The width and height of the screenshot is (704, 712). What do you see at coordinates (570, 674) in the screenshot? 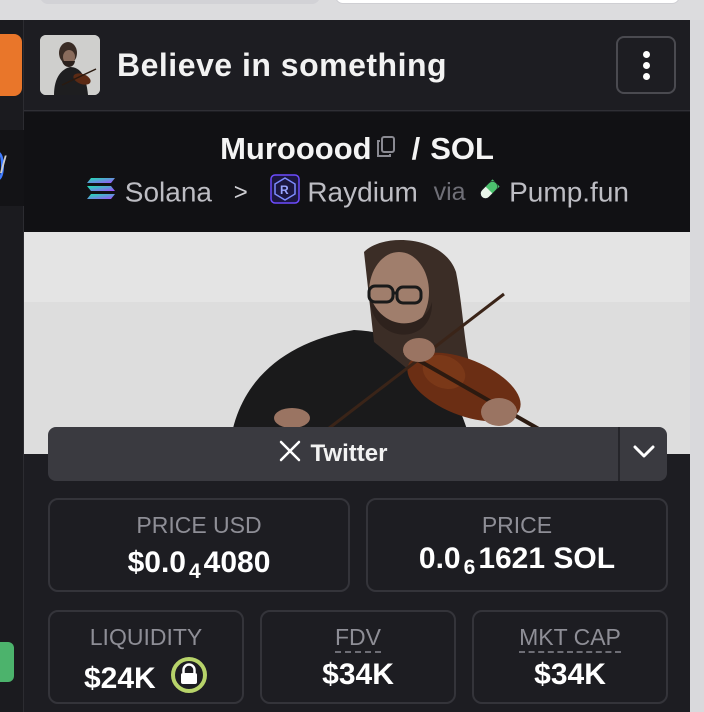
I see `mkt-cap-value: $34K` at bounding box center [570, 674].